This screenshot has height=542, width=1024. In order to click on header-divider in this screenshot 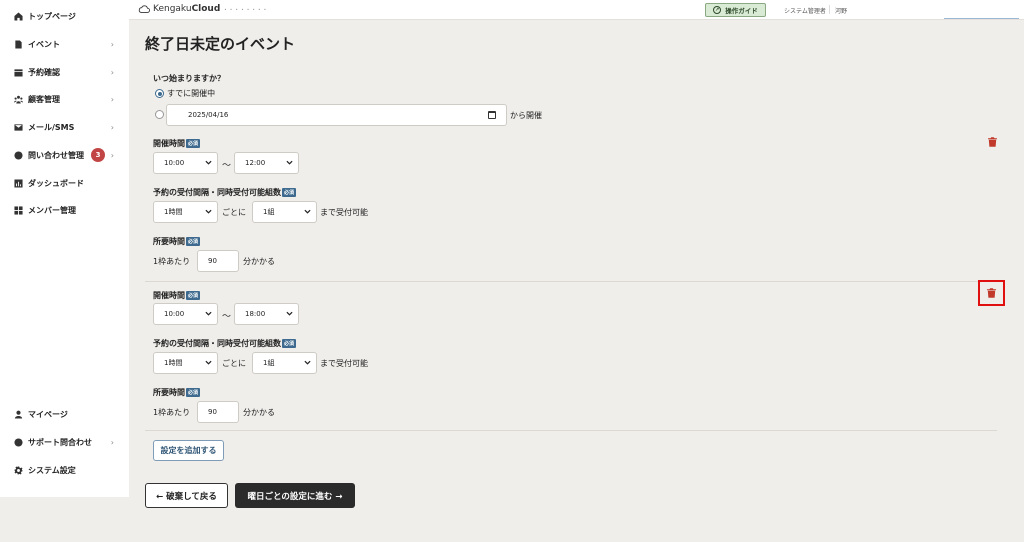, I will do `click(829, 9)`.